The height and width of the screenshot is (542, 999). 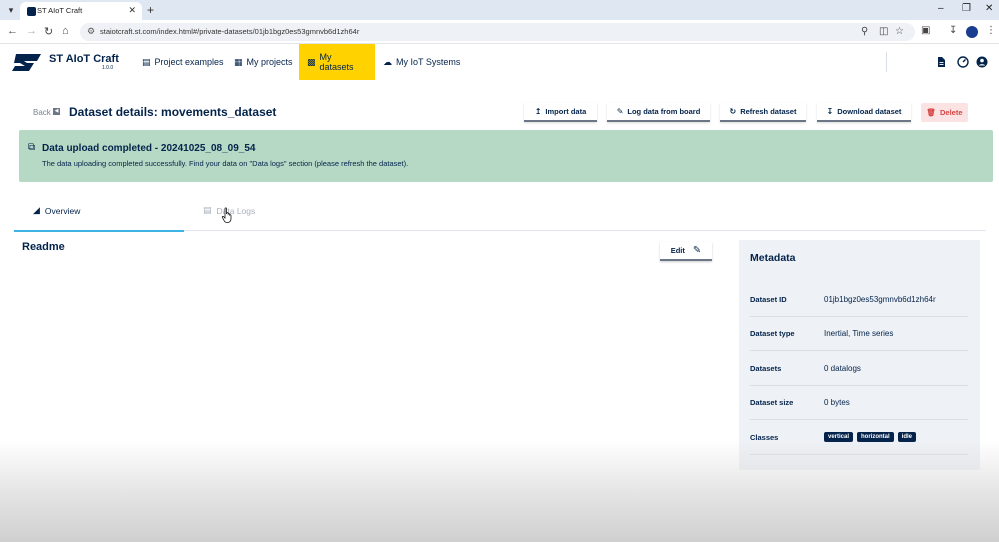 I want to click on metadata-value: 01jb1bgz0es53gmnvb6d1zh64r, so click(x=880, y=299).